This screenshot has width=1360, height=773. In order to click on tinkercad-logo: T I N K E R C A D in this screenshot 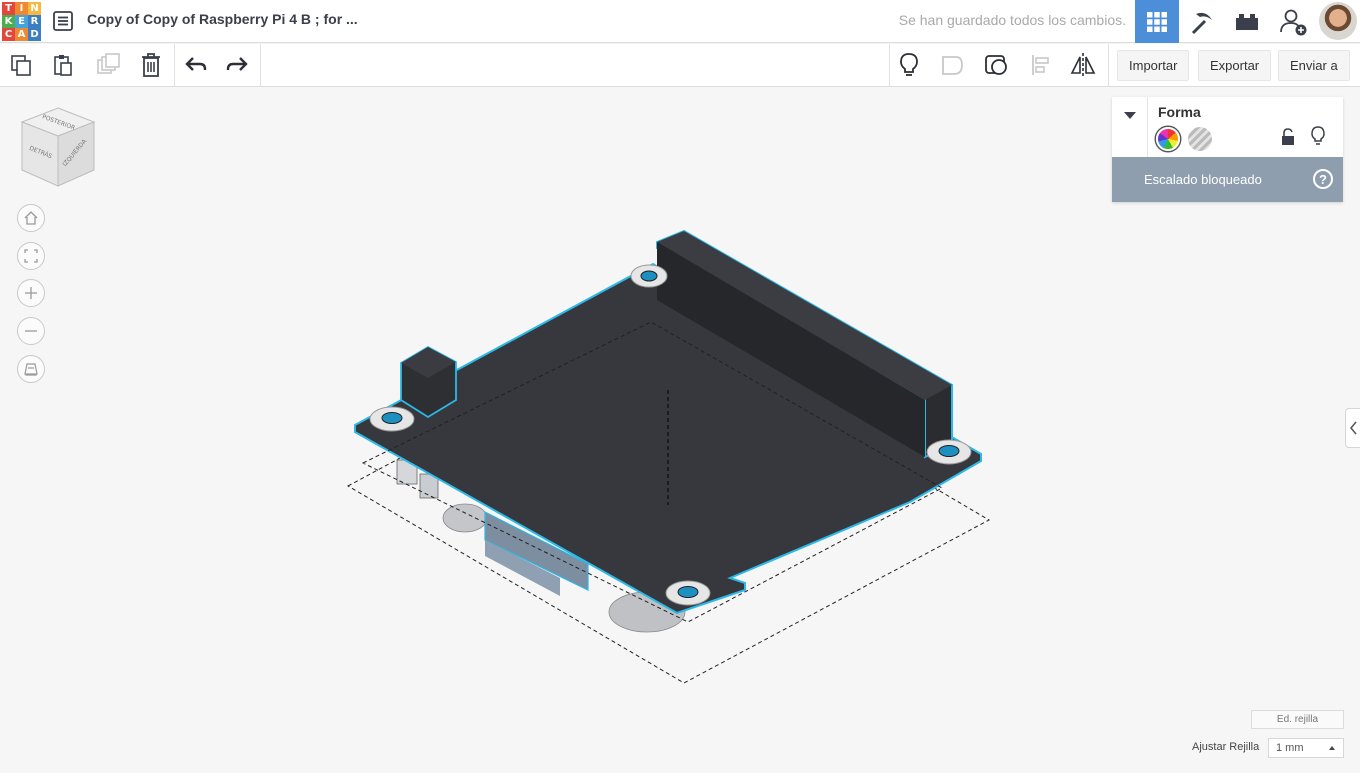, I will do `click(21, 21)`.